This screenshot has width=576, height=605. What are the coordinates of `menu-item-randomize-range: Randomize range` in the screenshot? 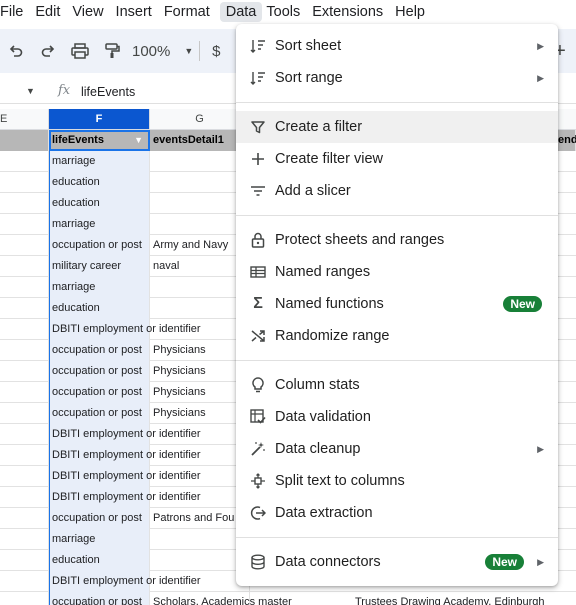 It's located at (397, 336).